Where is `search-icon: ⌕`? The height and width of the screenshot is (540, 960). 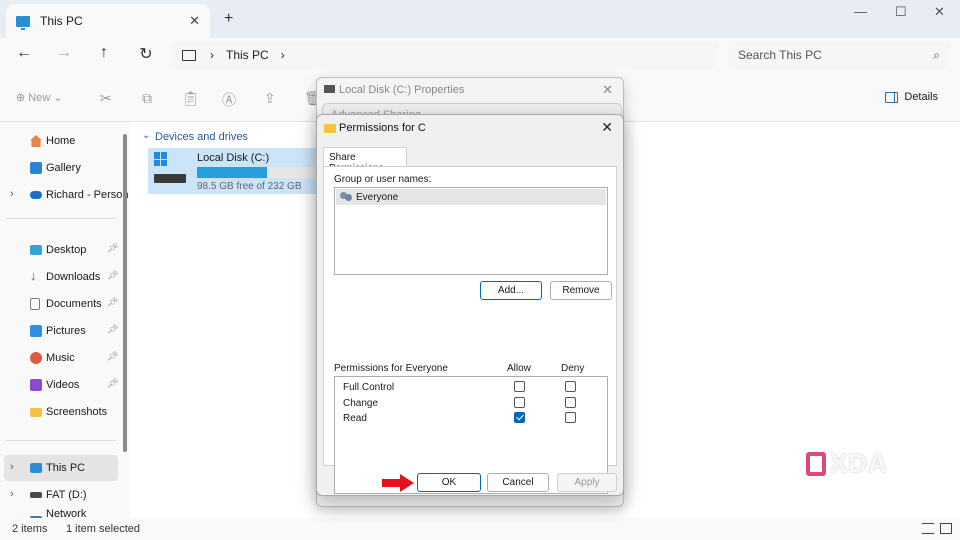
search-icon: ⌕ is located at coordinates (936, 54).